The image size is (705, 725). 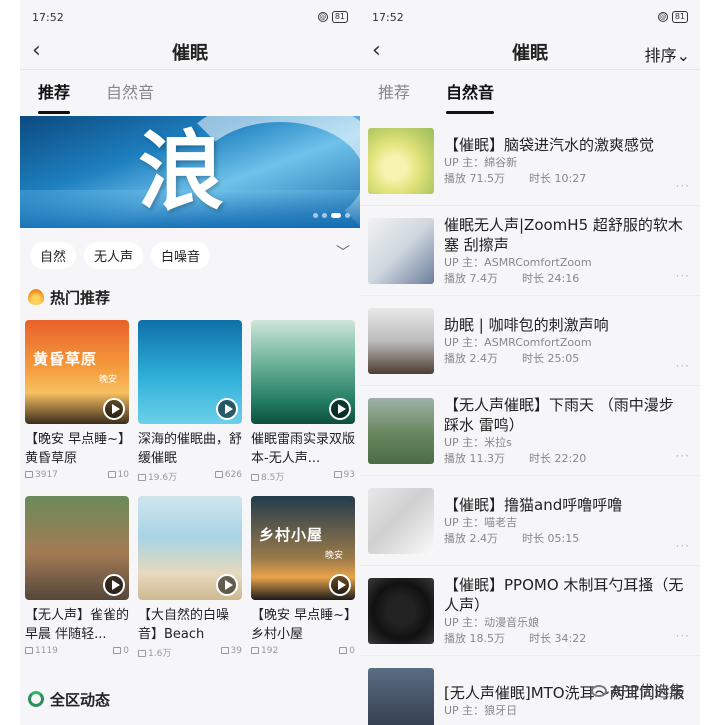 I want to click on video-stats: 1.6万 39, so click(x=190, y=652).